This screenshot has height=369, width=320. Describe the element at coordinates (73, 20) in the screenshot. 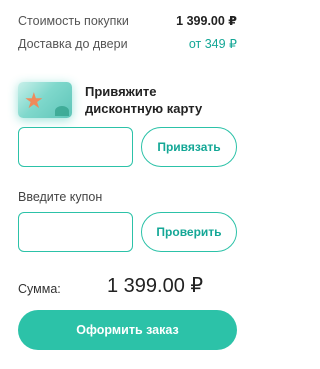

I see `purchase-cost-label: Стоимость покупки` at that location.